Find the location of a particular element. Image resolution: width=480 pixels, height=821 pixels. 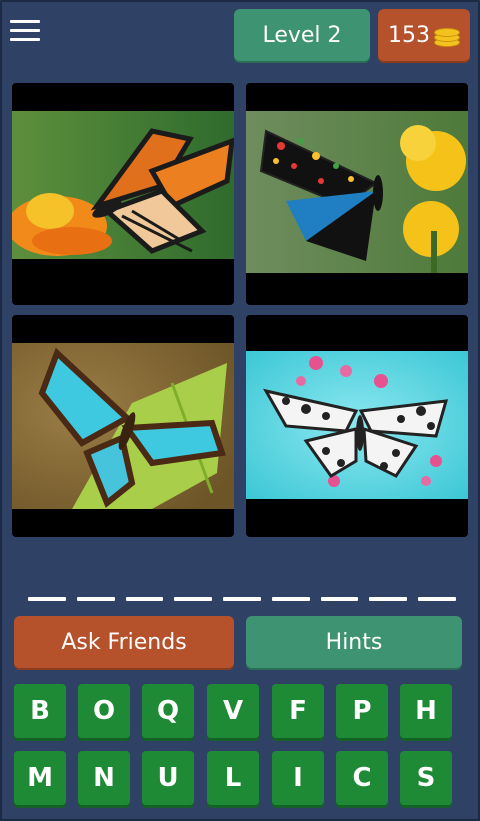

spotted-black-butterfly-image is located at coordinates (357, 192).